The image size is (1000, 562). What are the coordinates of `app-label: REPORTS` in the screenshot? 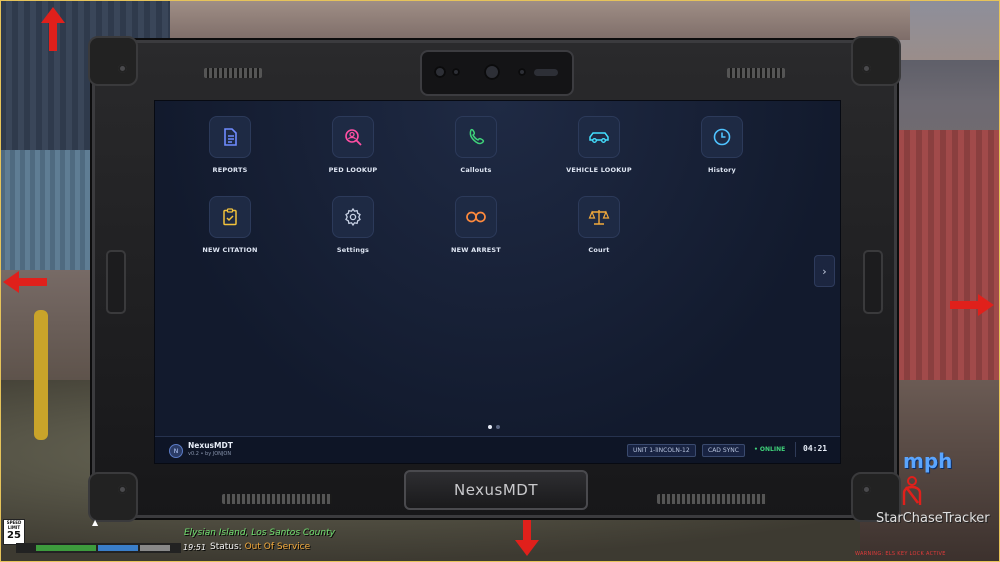 It's located at (230, 170).